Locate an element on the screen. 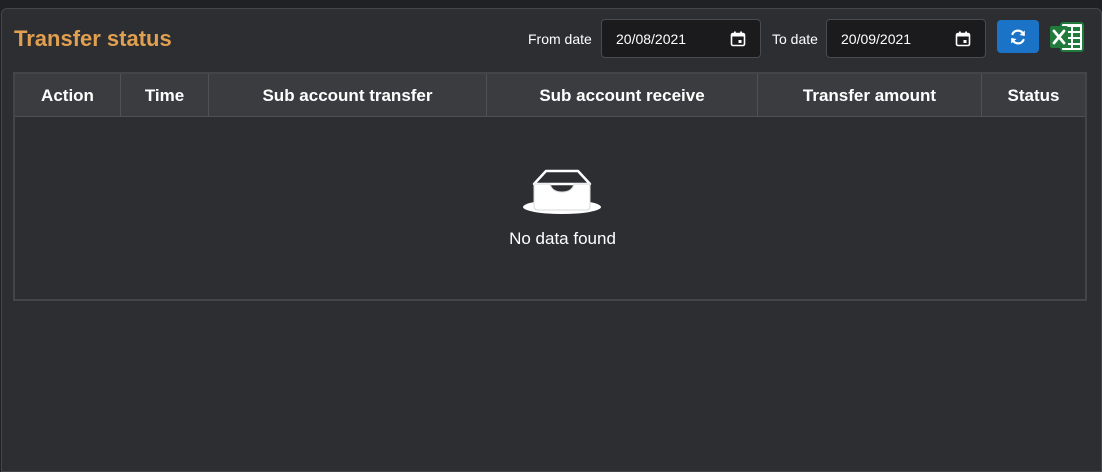  from-date-value: 20/08/2021 is located at coordinates (651, 39).